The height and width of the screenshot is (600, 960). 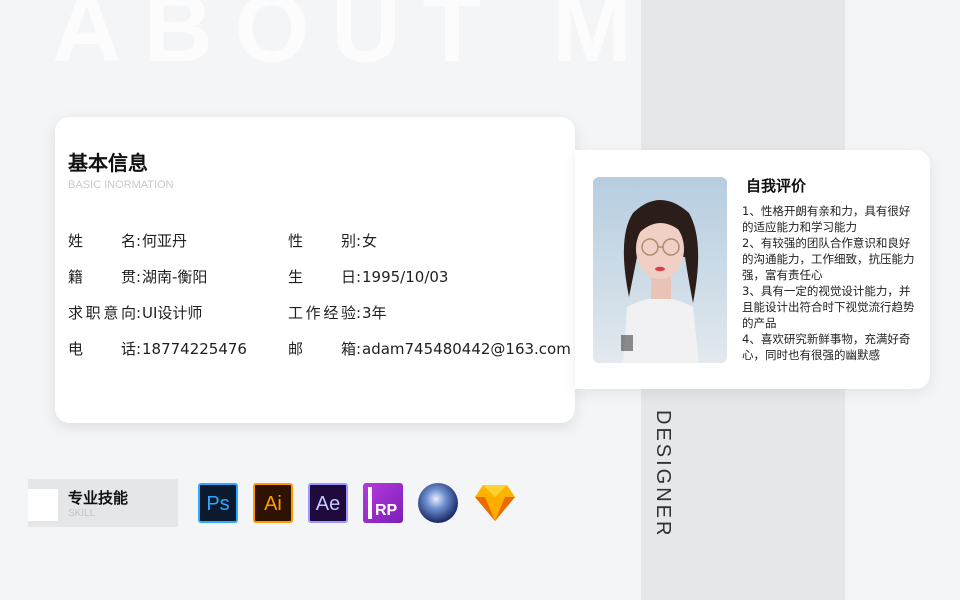 What do you see at coordinates (494, 503) in the screenshot?
I see `sketch-icon` at bounding box center [494, 503].